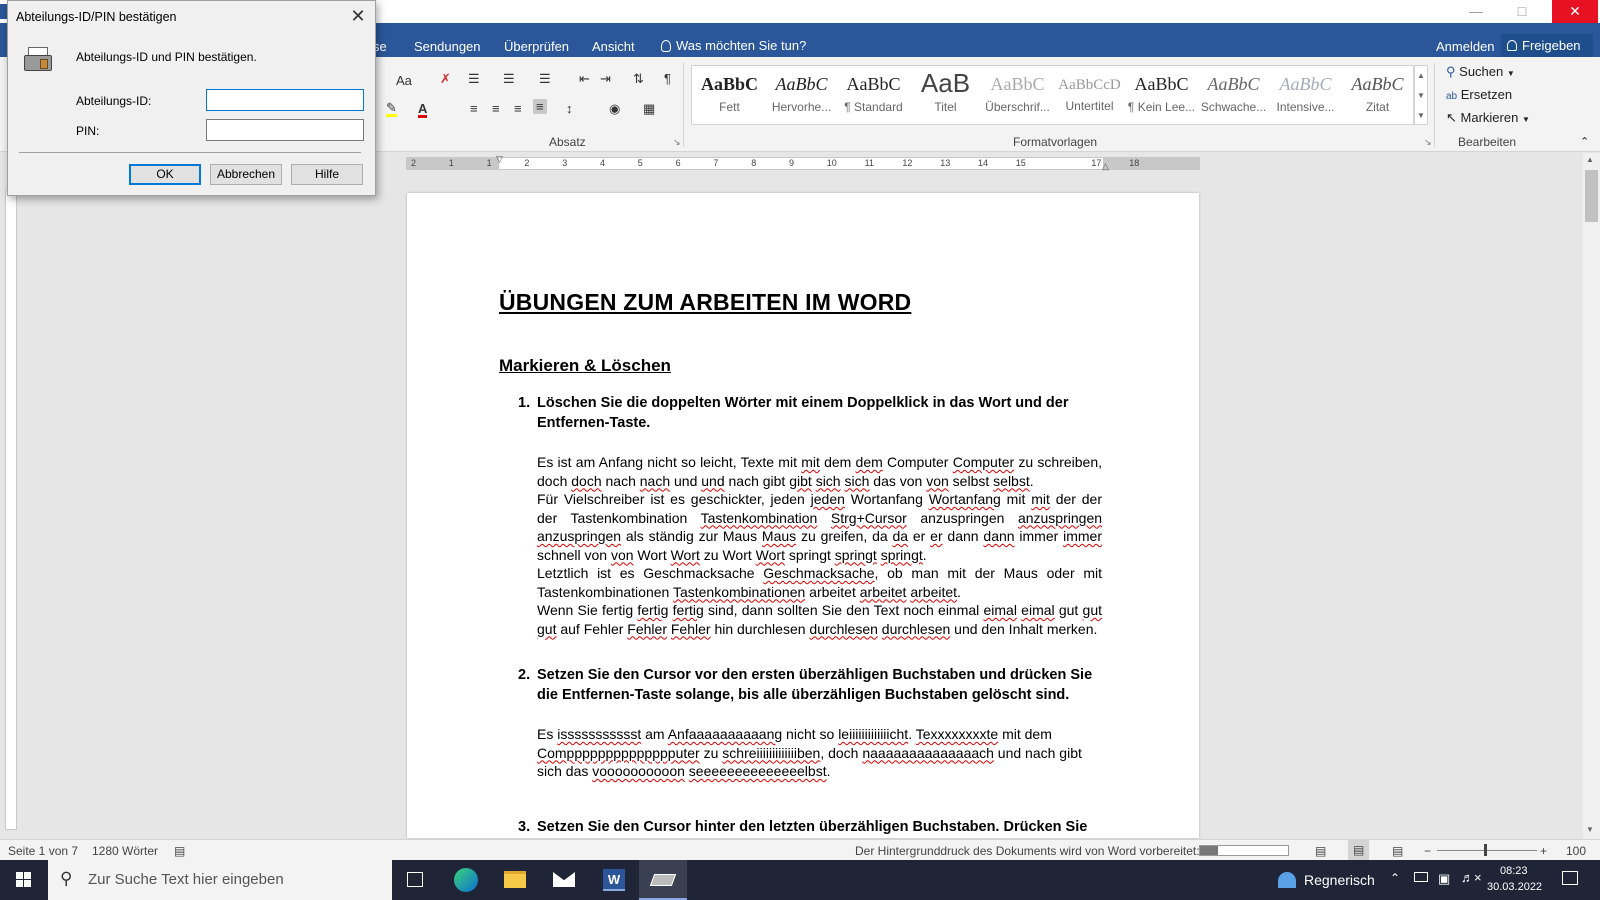 This screenshot has width=1600, height=900. What do you see at coordinates (1480, 72) in the screenshot?
I see `find-button: ⚲ Suchen ▼` at bounding box center [1480, 72].